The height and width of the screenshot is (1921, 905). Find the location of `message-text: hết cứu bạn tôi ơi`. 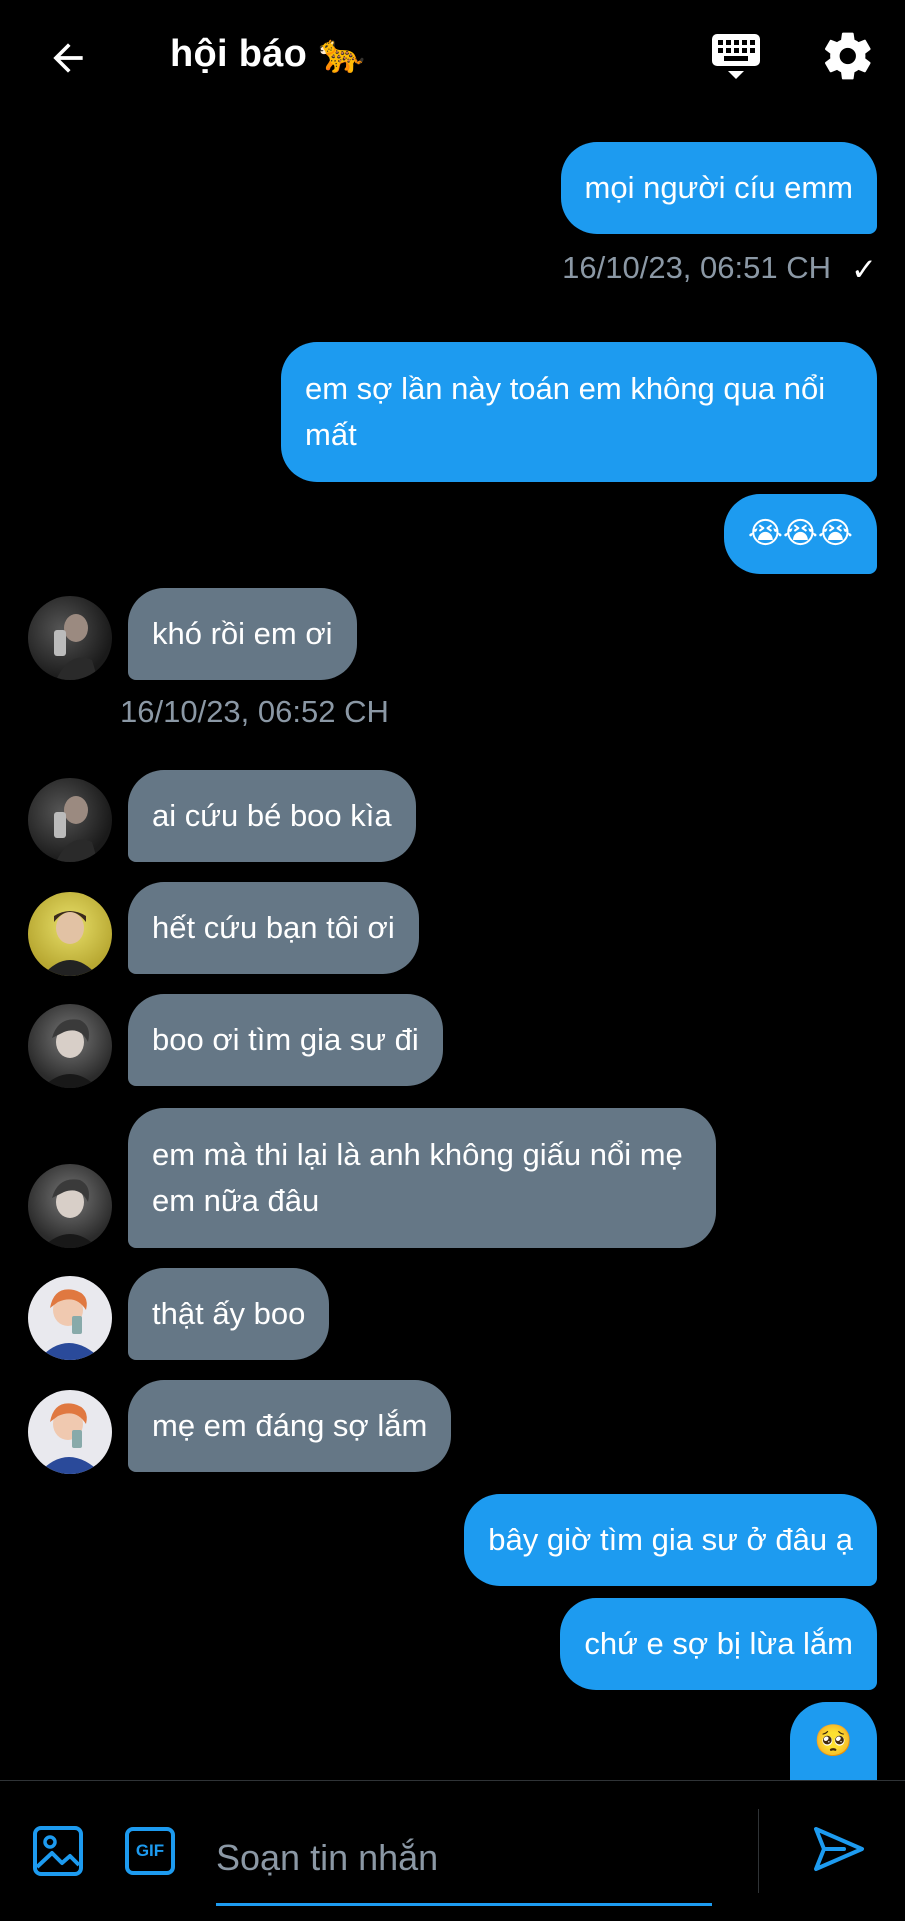

message-text: hết cứu bạn tôi ơi is located at coordinates (273, 927).